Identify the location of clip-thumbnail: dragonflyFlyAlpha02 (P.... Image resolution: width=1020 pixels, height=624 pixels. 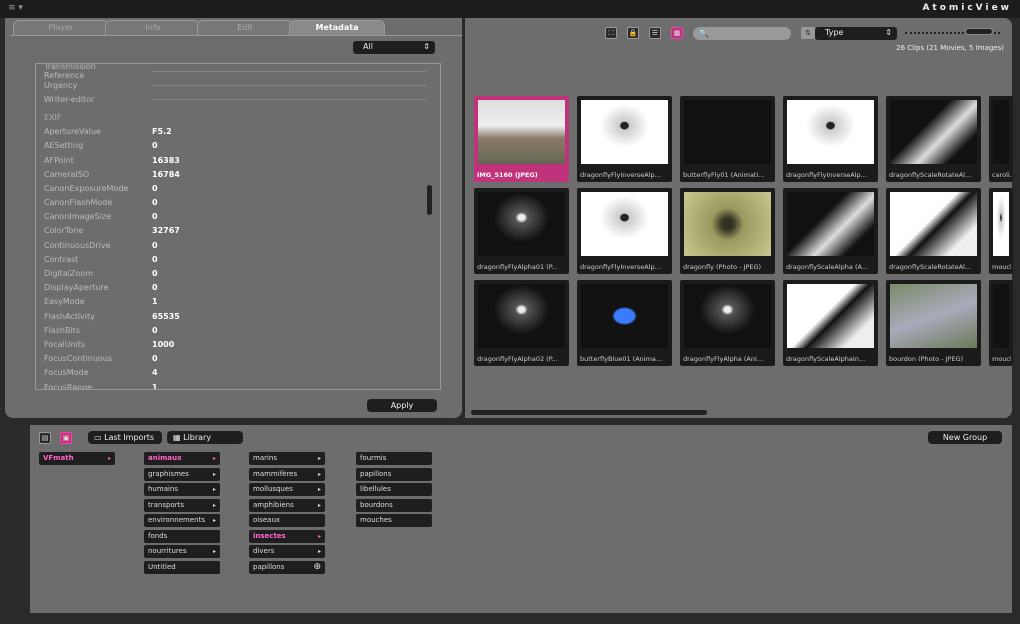
(521, 323).